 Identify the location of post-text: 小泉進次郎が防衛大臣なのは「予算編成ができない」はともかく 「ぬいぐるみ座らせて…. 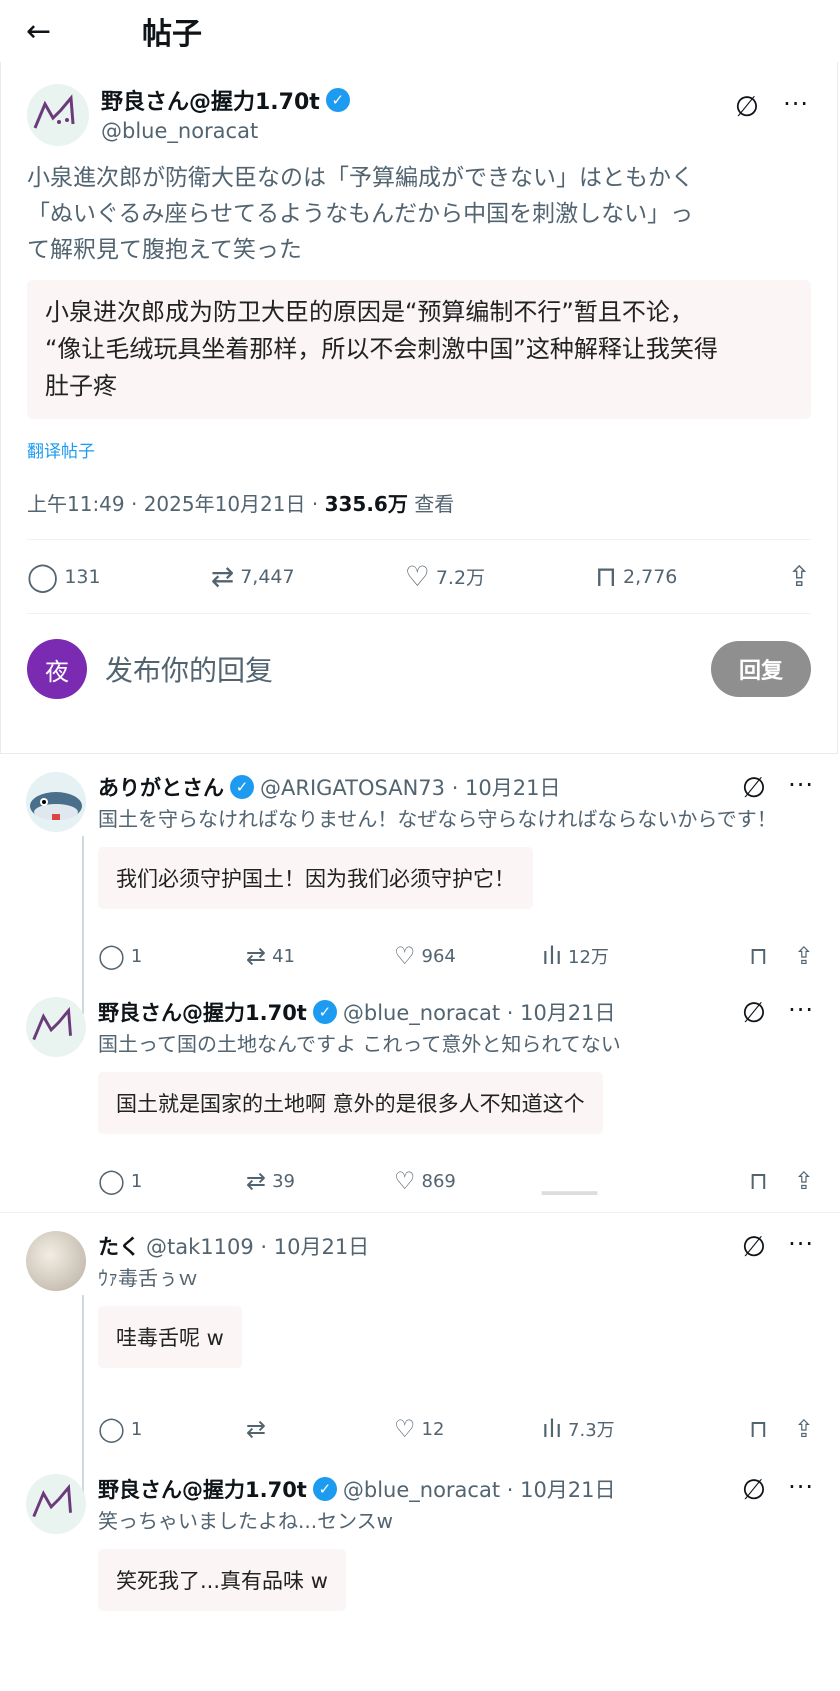
(419, 214).